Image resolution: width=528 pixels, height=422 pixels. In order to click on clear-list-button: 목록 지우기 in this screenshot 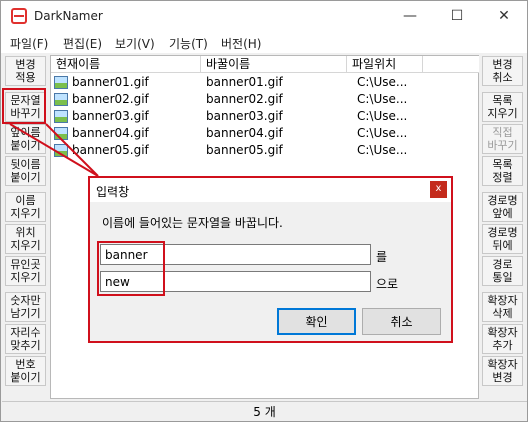, I will do `click(502, 107)`.